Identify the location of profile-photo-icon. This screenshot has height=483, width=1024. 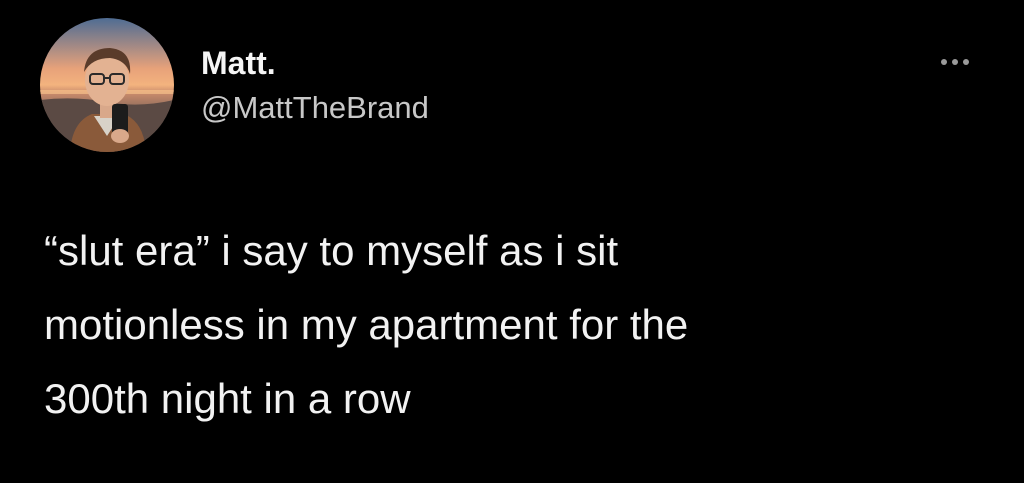
(107, 85).